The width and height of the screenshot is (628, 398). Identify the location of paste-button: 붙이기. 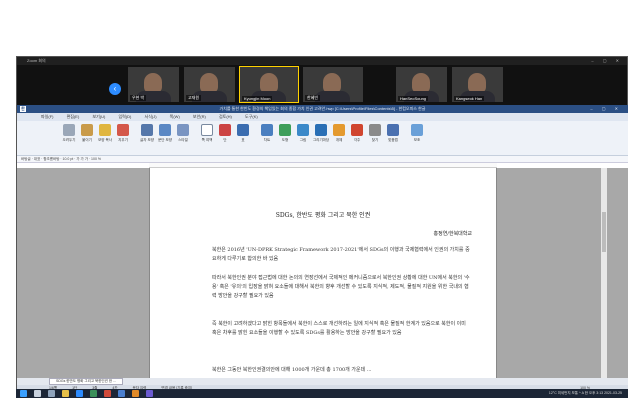
(87, 138).